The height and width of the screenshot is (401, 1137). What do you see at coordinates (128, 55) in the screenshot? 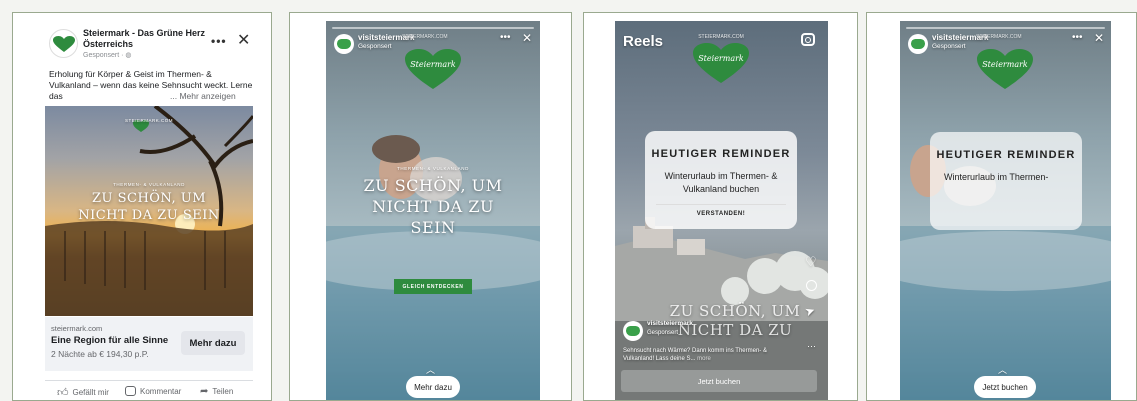
I see `globe-icon: ◍` at bounding box center [128, 55].